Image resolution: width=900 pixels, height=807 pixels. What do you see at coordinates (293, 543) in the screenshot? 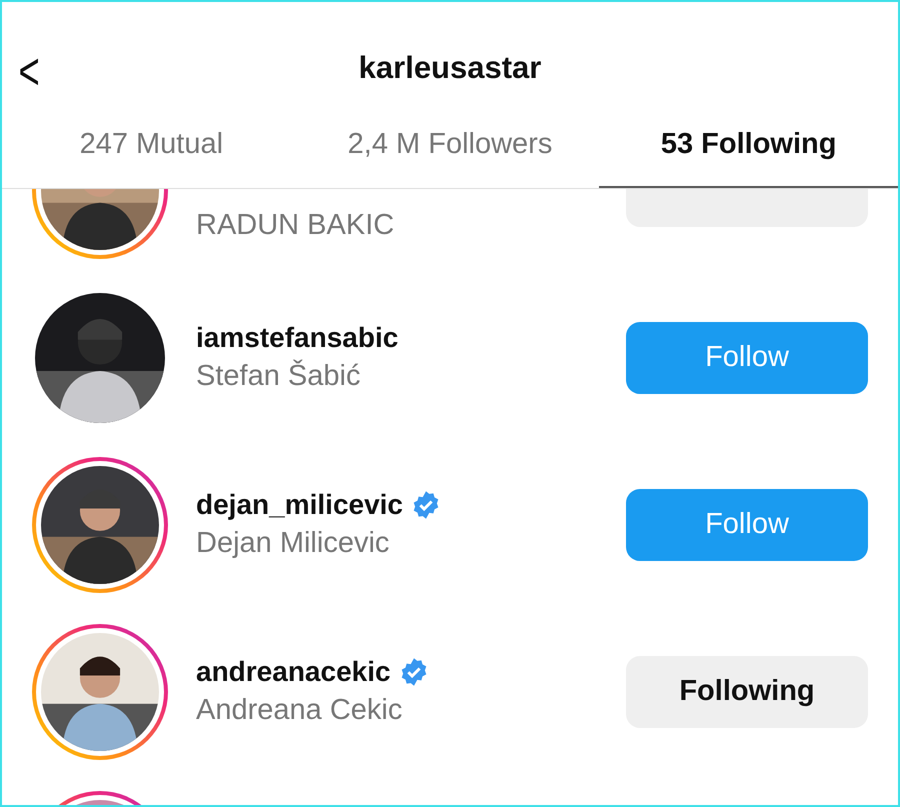
I see `full-name: Dejan Milicevic` at bounding box center [293, 543].